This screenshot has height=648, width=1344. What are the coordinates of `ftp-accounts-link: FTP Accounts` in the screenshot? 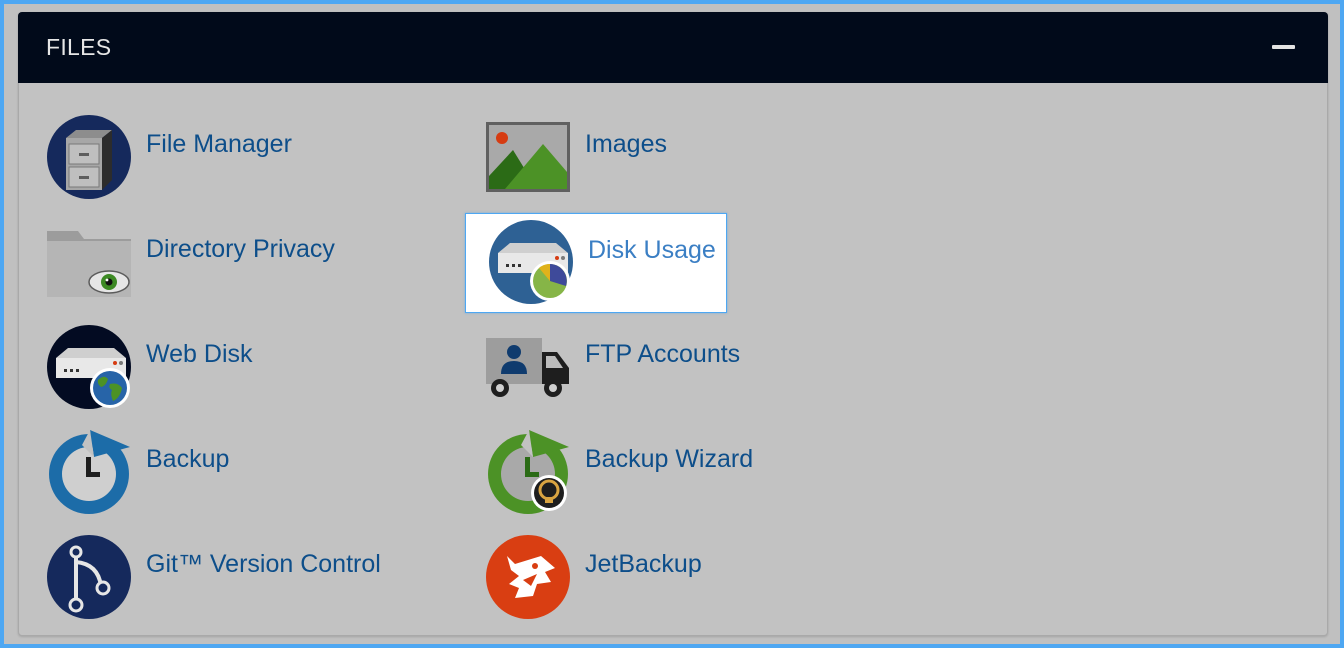 It's located at (635, 374).